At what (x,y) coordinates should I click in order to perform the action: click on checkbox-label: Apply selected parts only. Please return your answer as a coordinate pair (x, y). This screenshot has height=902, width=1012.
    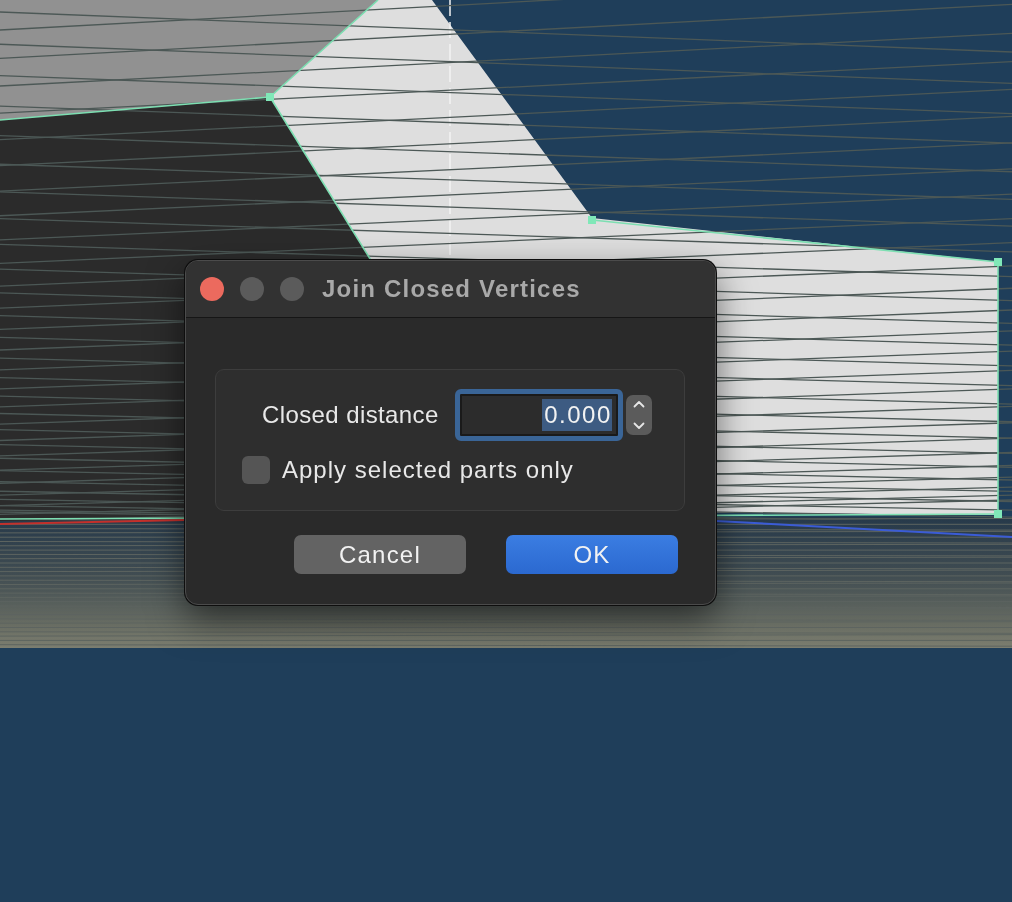
    Looking at the image, I should click on (428, 470).